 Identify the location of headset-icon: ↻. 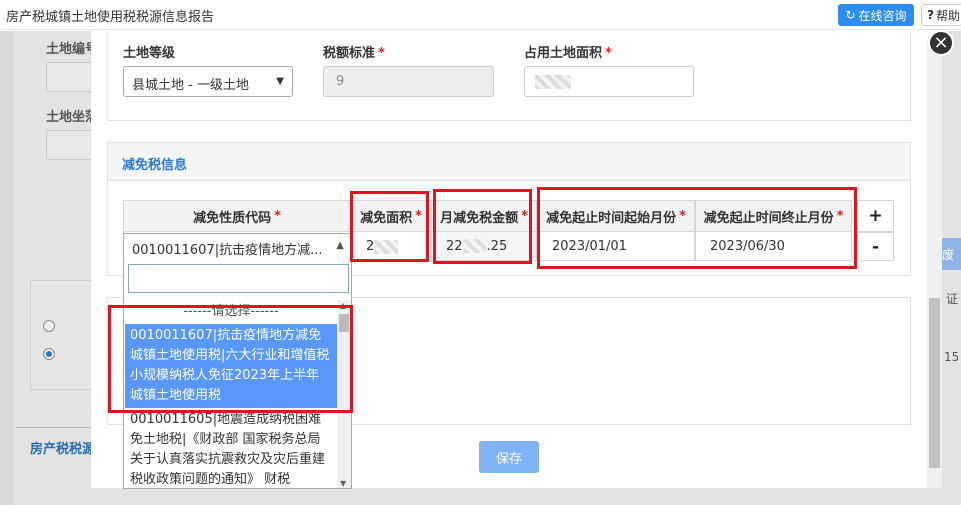
(850, 15).